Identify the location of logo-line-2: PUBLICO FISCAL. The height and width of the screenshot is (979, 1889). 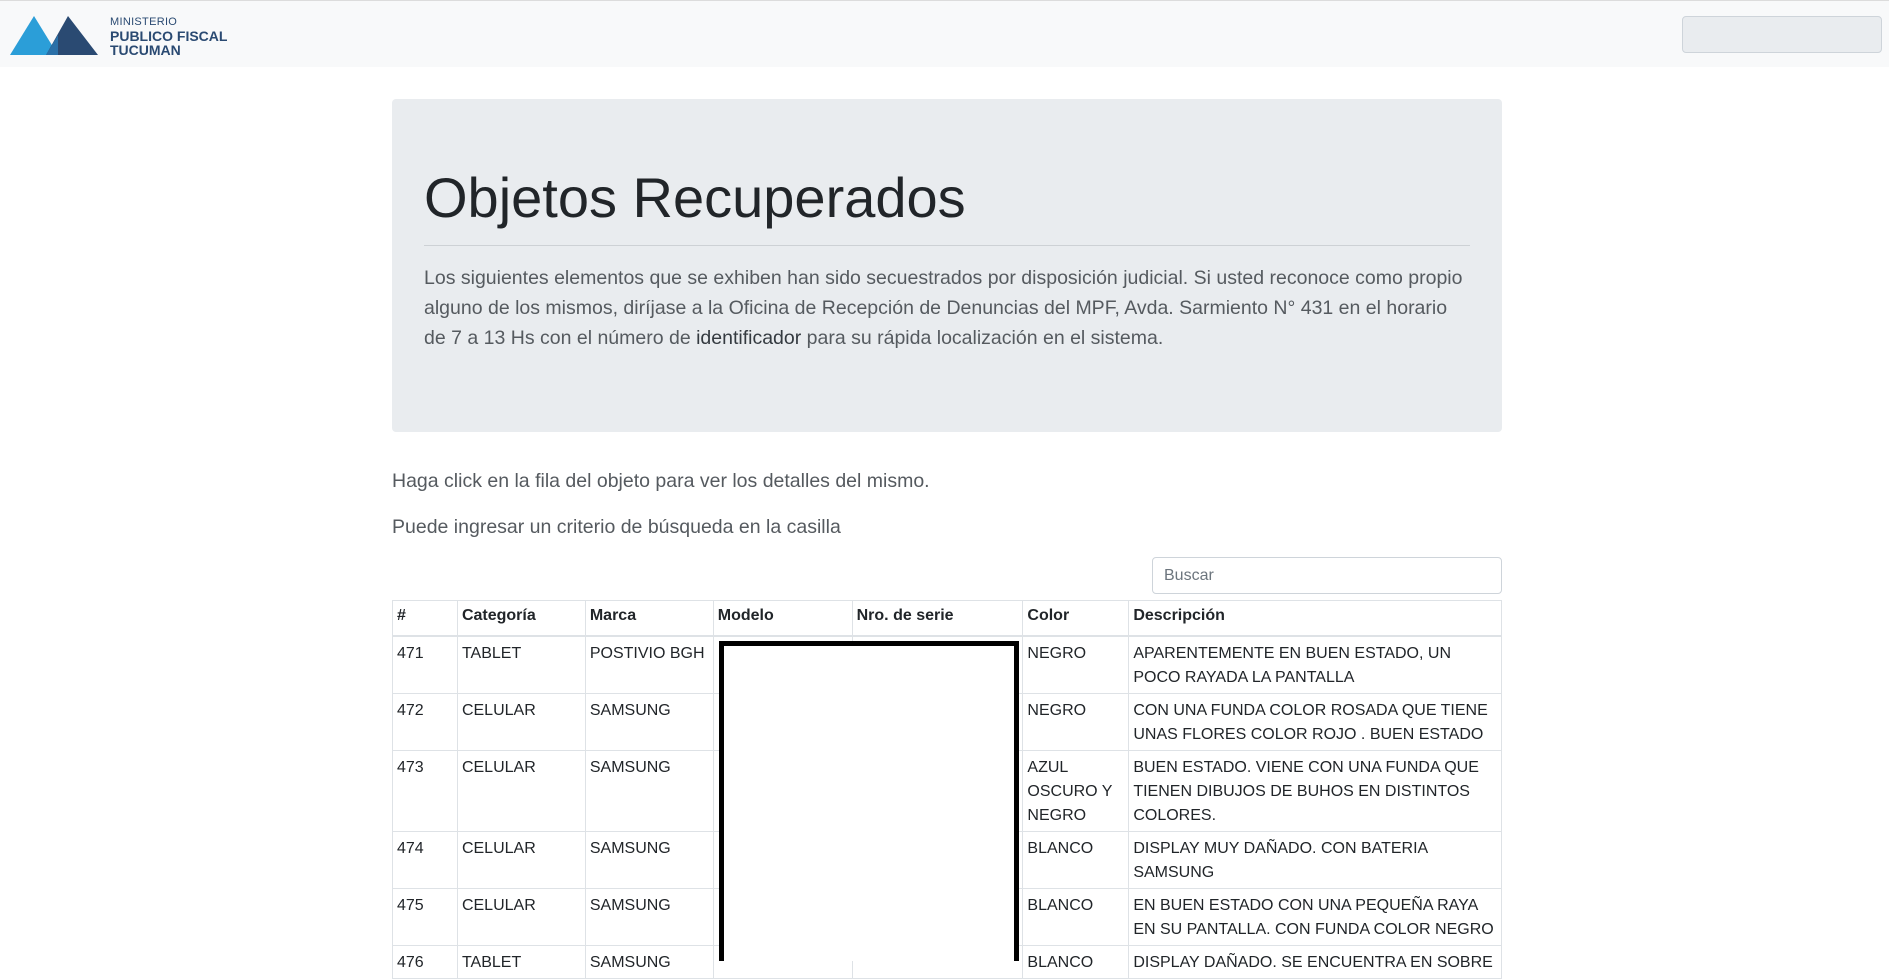
(169, 36).